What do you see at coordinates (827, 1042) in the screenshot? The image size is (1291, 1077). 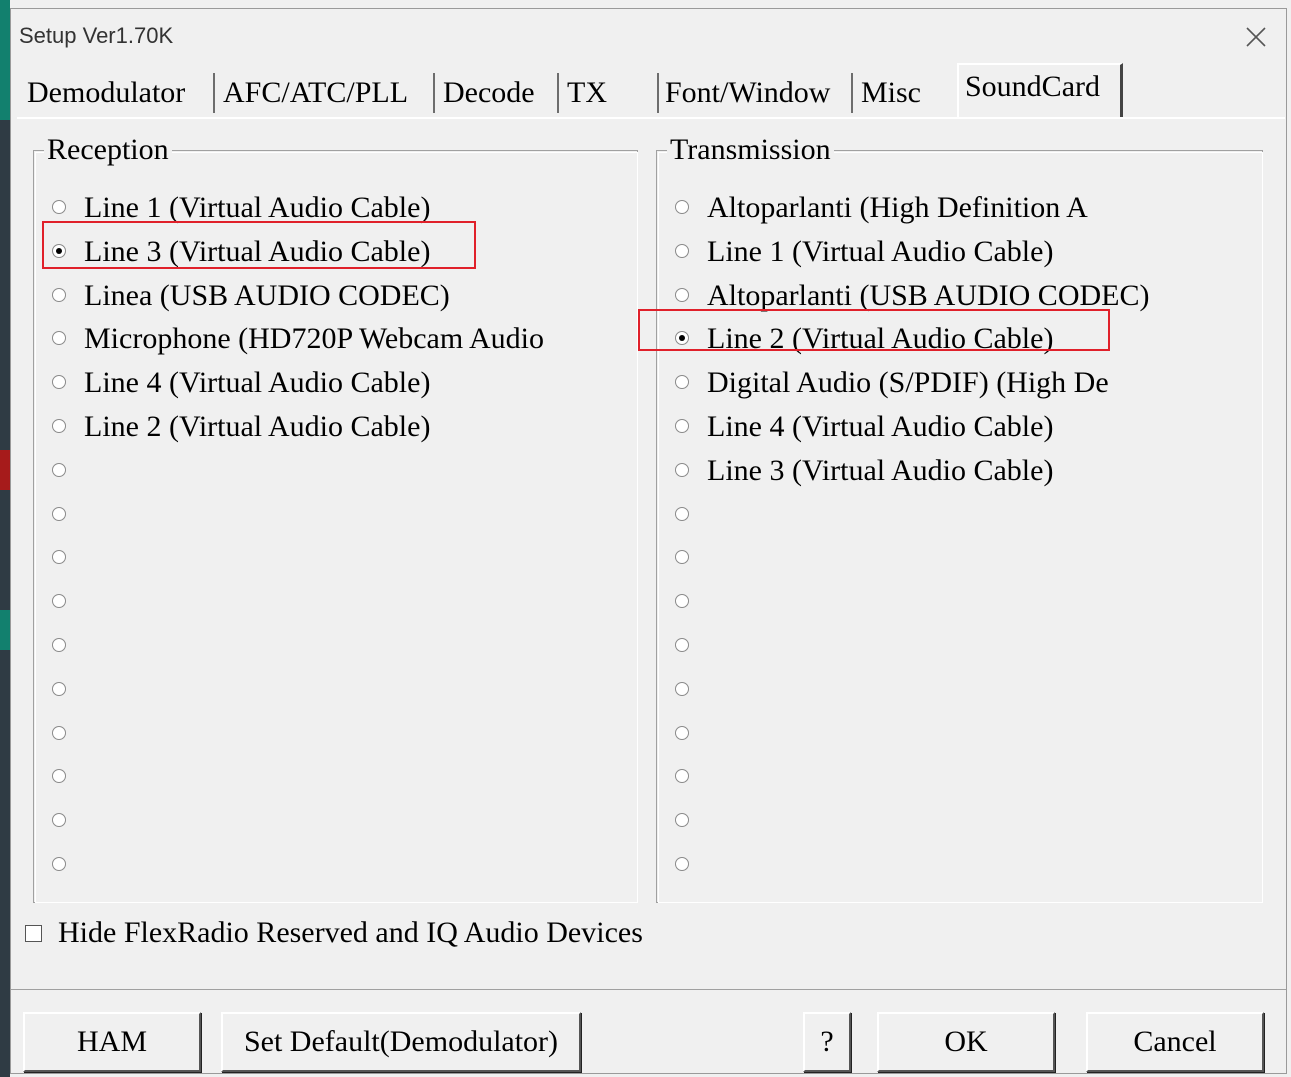 I see `help-button: ?` at bounding box center [827, 1042].